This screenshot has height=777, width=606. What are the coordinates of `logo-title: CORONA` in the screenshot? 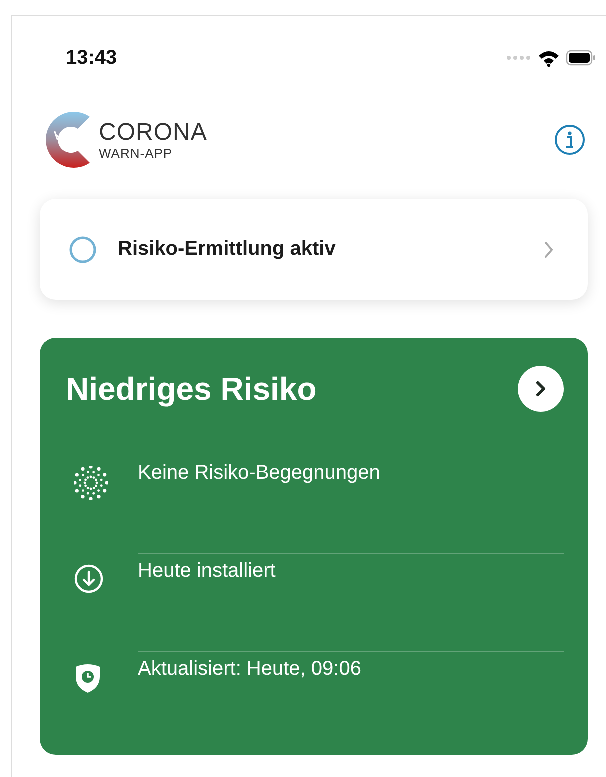 It's located at (153, 133).